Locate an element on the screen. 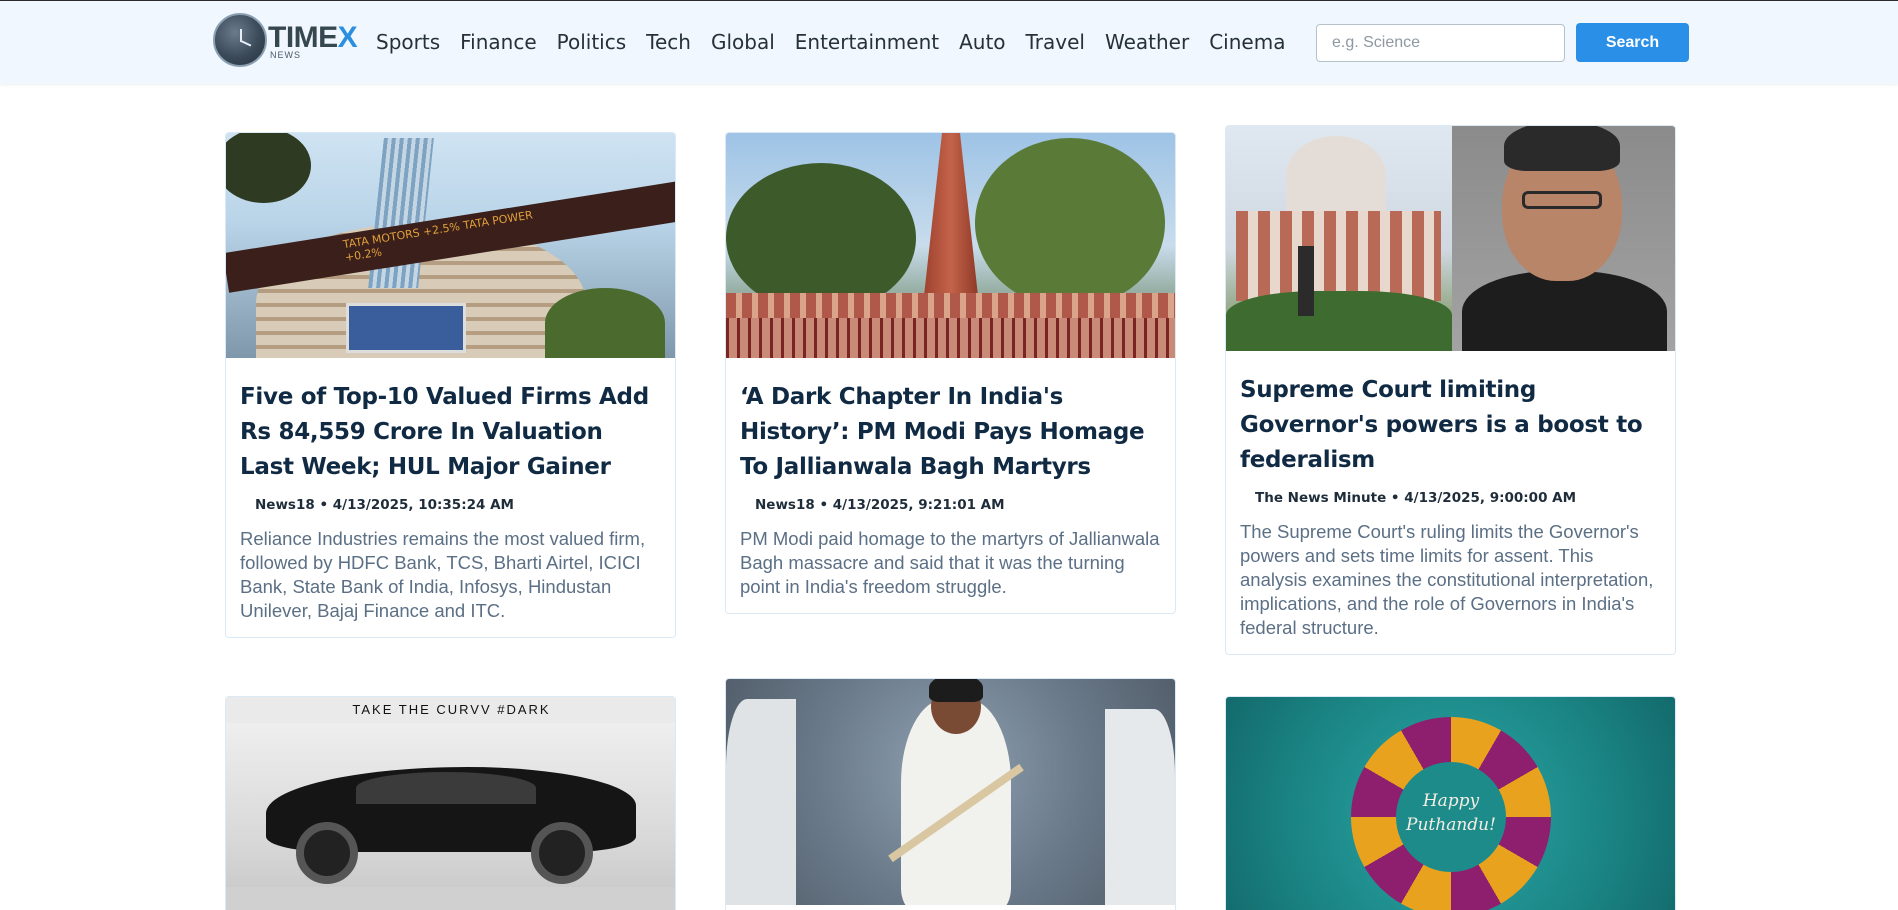  nav-item-finance: Finance is located at coordinates (498, 42).